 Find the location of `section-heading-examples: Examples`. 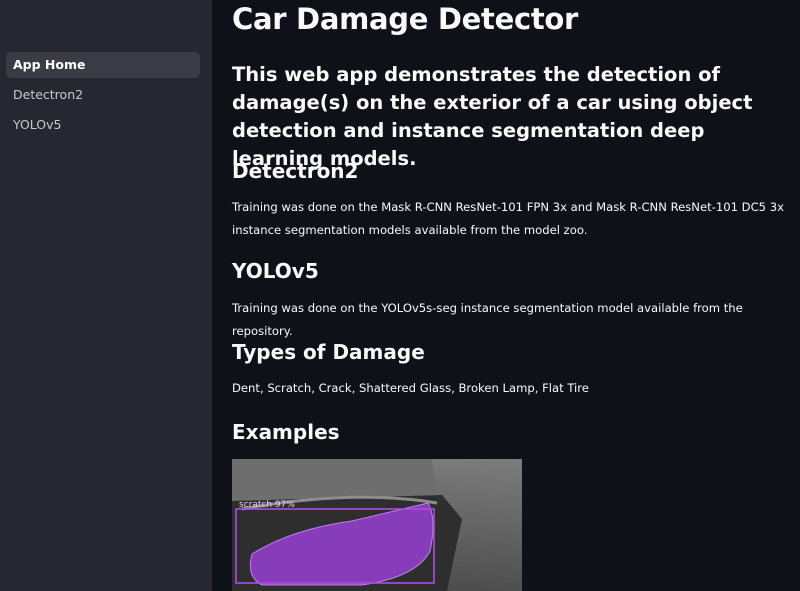

section-heading-examples: Examples is located at coordinates (286, 432).